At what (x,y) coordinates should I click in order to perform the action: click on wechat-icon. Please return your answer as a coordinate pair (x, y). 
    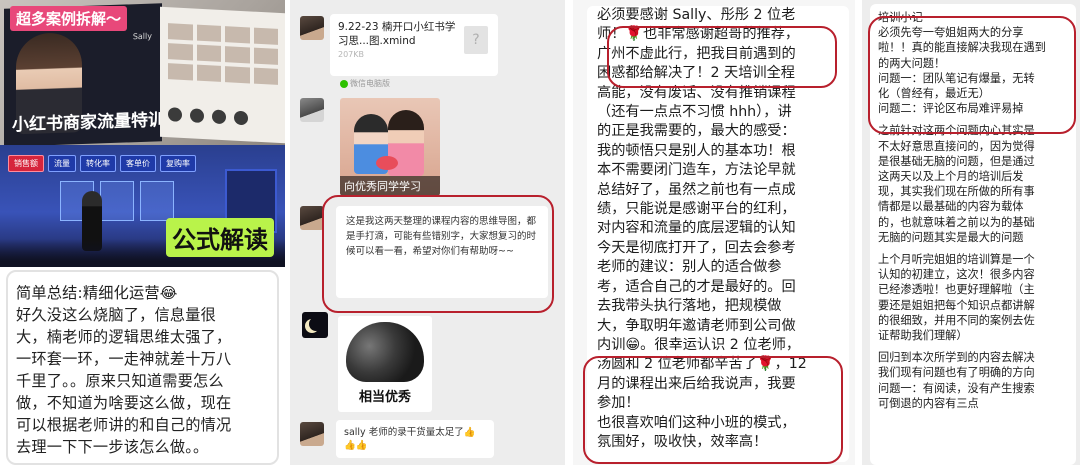
    Looking at the image, I should click on (344, 83).